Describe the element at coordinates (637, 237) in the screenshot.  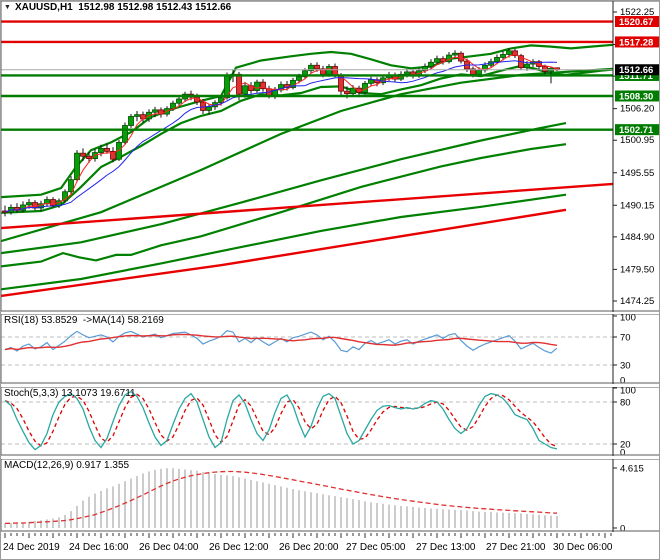
I see `svg-text: 1484.90` at that location.